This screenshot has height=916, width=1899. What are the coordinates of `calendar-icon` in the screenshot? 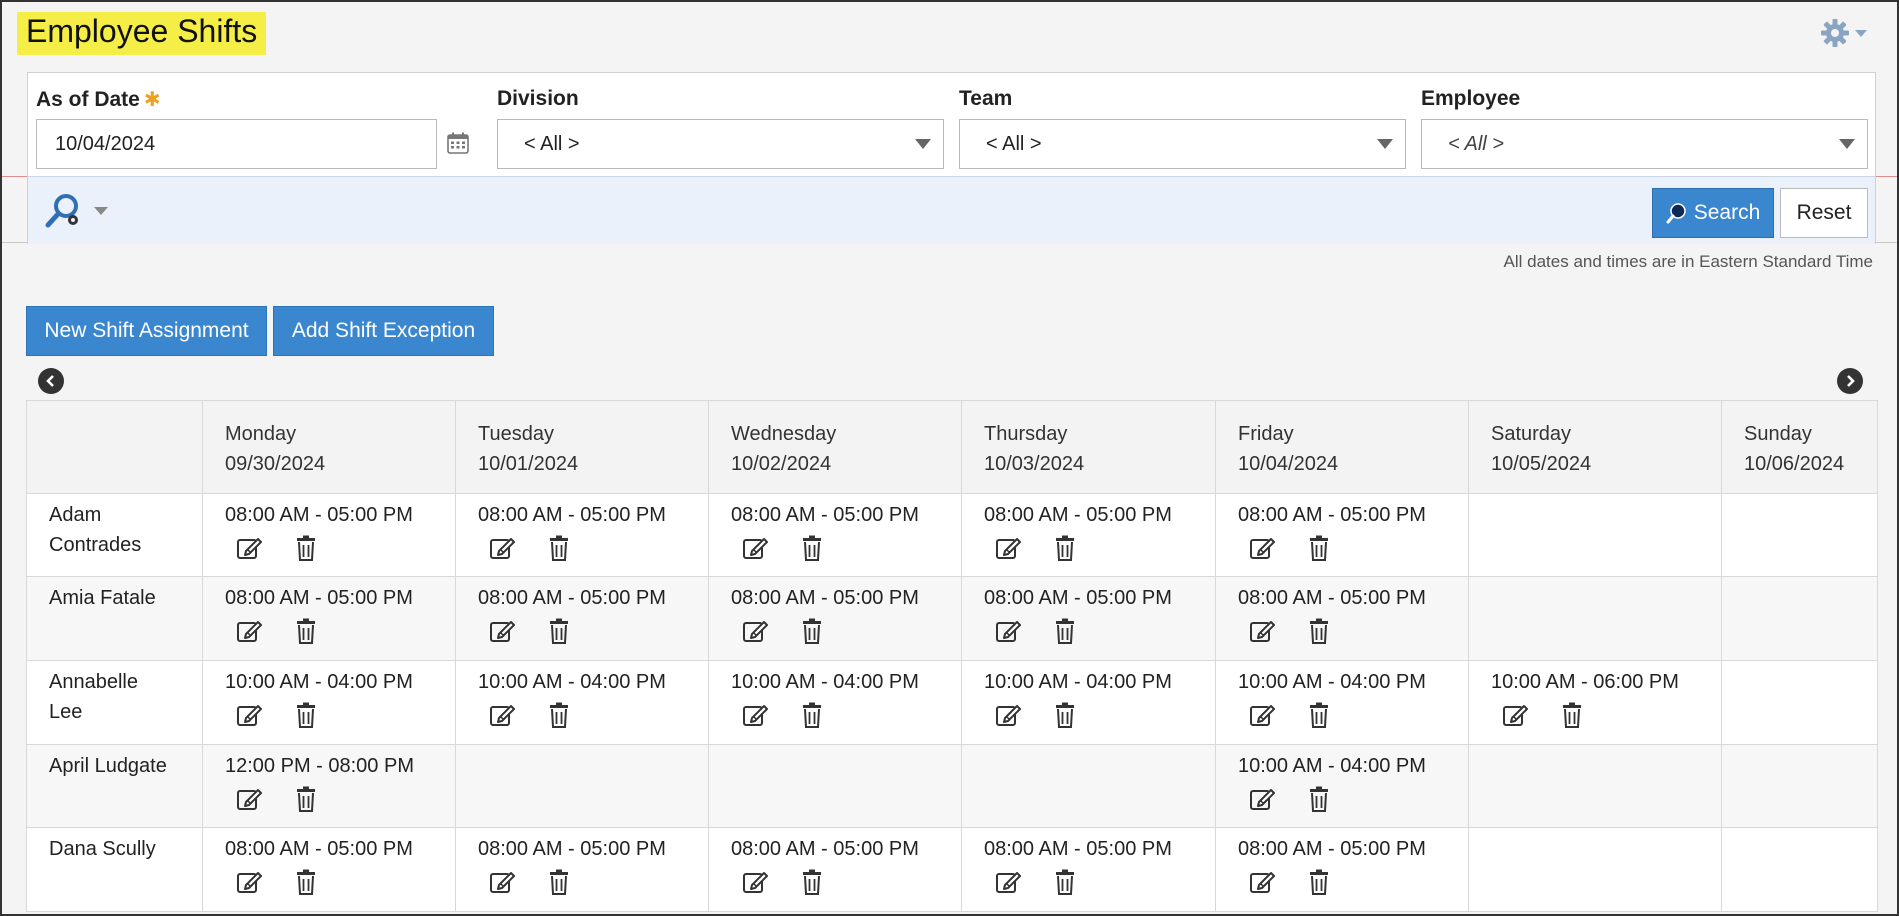 It's located at (458, 143).